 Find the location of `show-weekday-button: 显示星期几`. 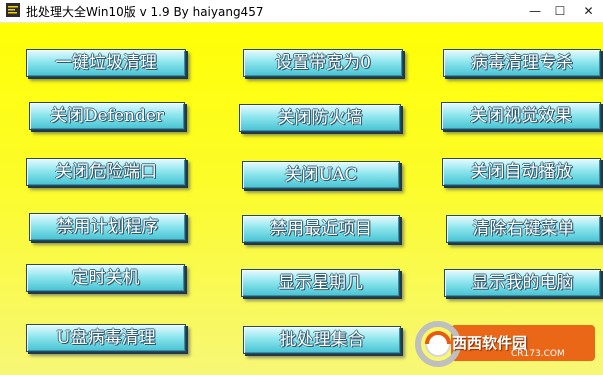

show-weekday-button: 显示星期几 is located at coordinates (320, 283).